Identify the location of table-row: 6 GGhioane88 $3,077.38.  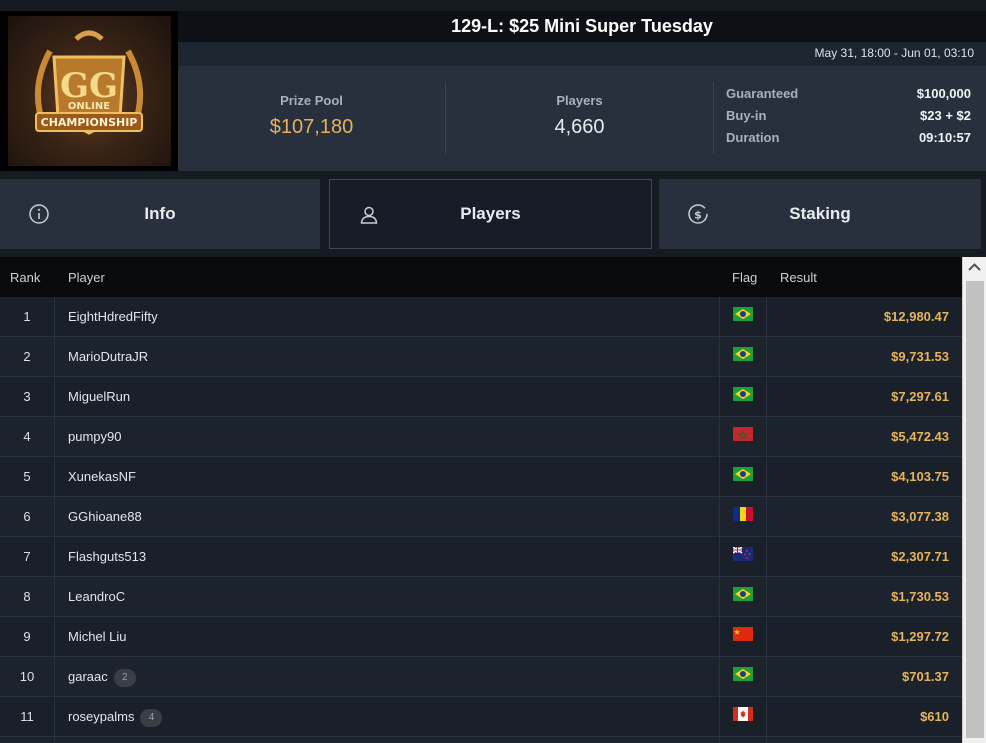
(481, 517).